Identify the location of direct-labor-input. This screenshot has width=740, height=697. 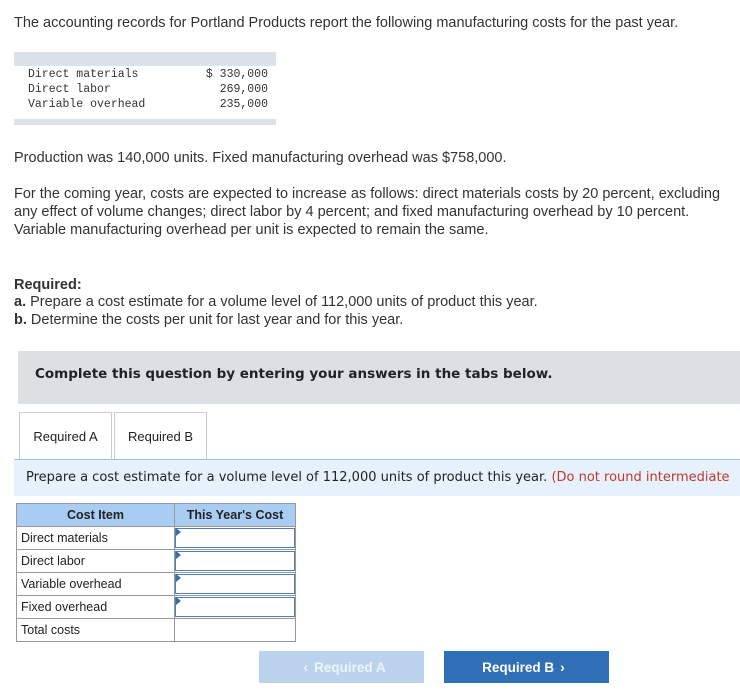
(235, 561).